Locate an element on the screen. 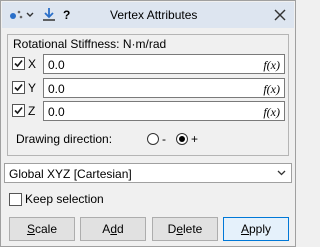 The width and height of the screenshot is (320, 247). function-button-z: f(x) is located at coordinates (271, 112).